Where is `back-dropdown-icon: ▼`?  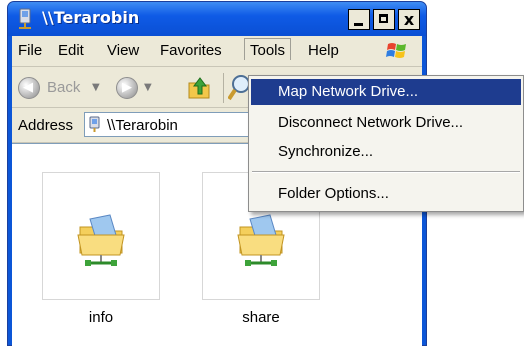
back-dropdown-icon: ▼ is located at coordinates (96, 87).